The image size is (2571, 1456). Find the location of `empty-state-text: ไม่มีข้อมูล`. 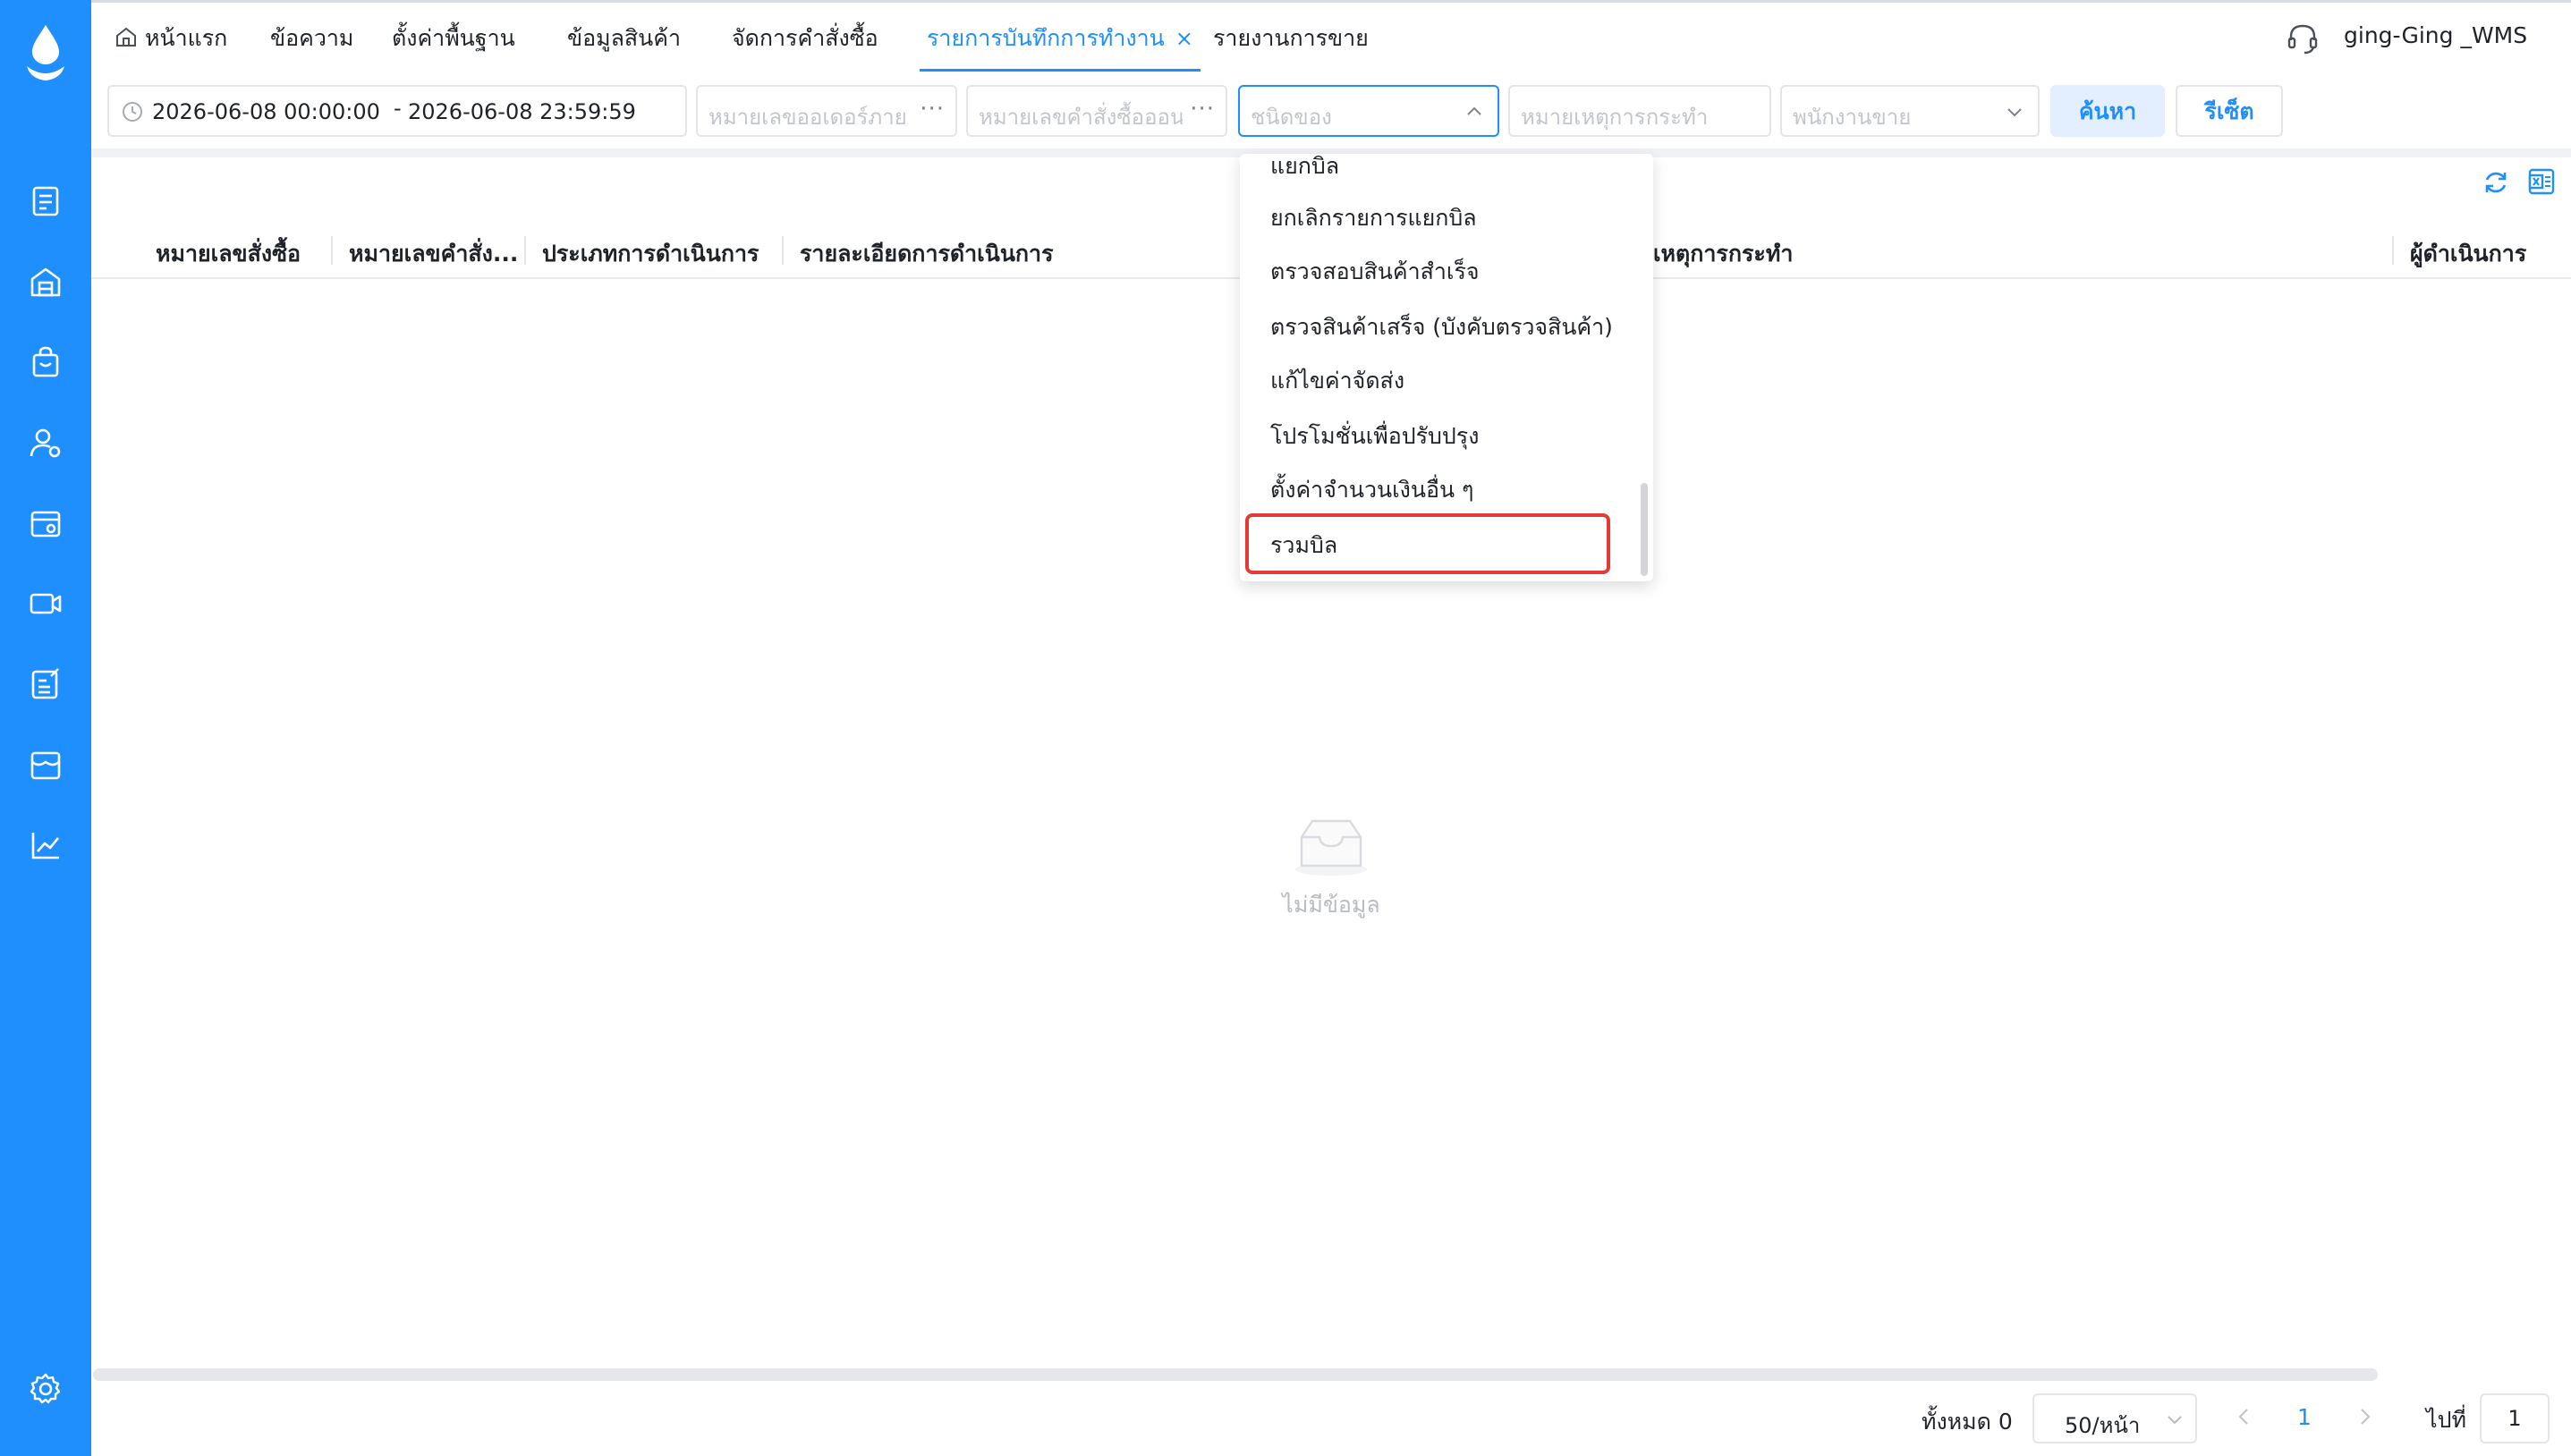

empty-state-text: ไม่มีข้อมูล is located at coordinates (1331, 905).